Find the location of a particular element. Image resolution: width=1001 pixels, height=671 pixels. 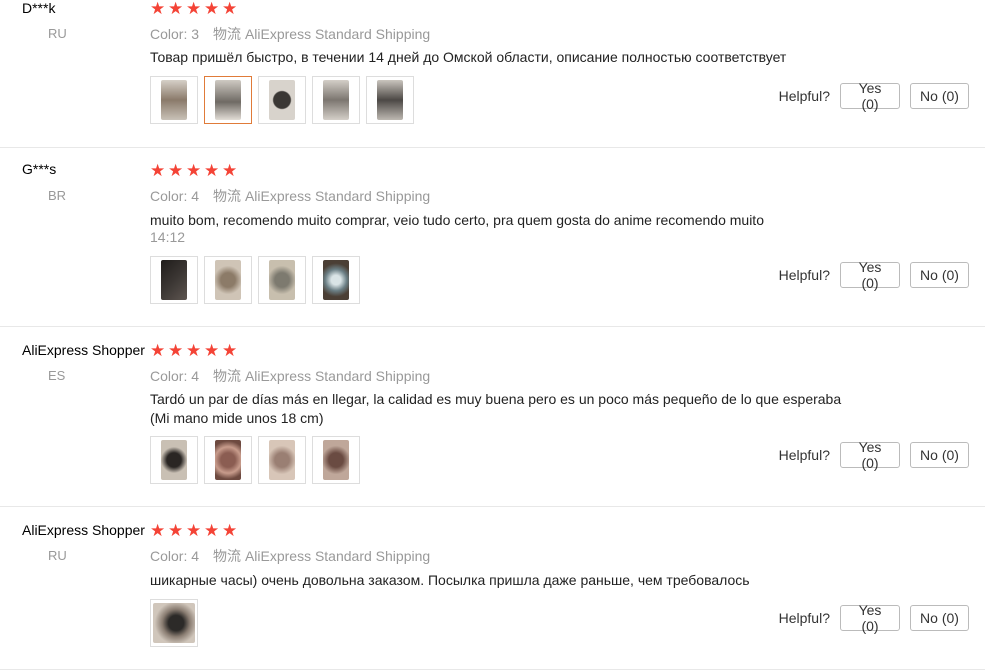

reviewer-name: D***k is located at coordinates (39, 8).